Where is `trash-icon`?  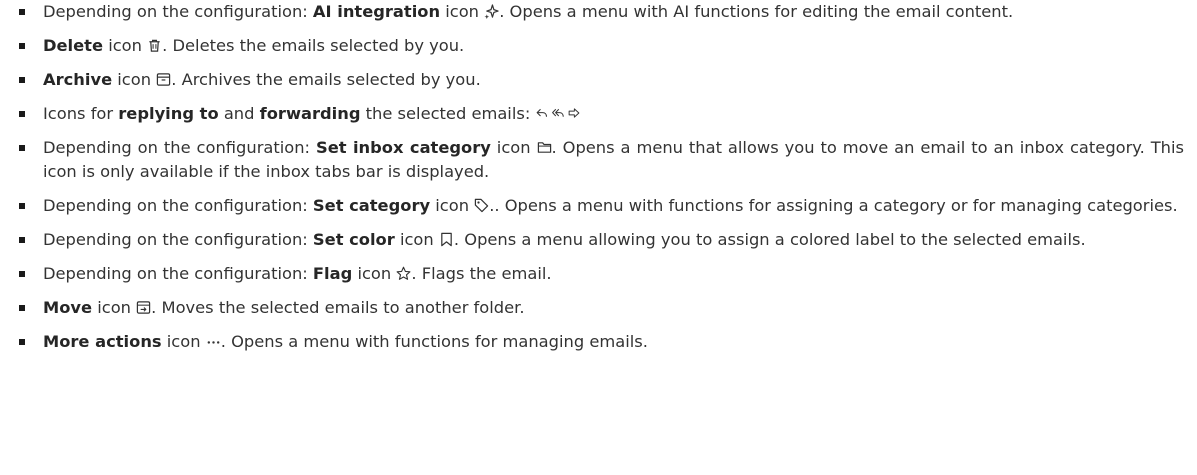
trash-icon is located at coordinates (154, 45).